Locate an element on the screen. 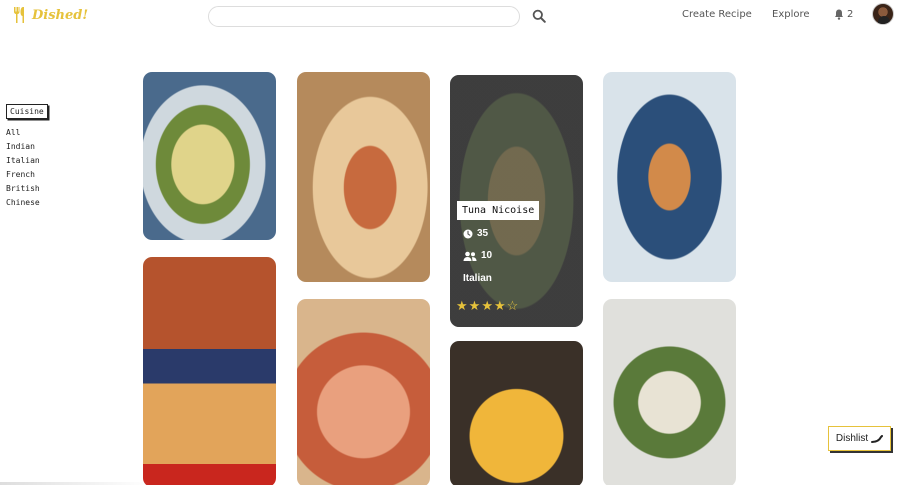 This screenshot has width=900, height=485. star-outline-icon: ☆ is located at coordinates (512, 305).